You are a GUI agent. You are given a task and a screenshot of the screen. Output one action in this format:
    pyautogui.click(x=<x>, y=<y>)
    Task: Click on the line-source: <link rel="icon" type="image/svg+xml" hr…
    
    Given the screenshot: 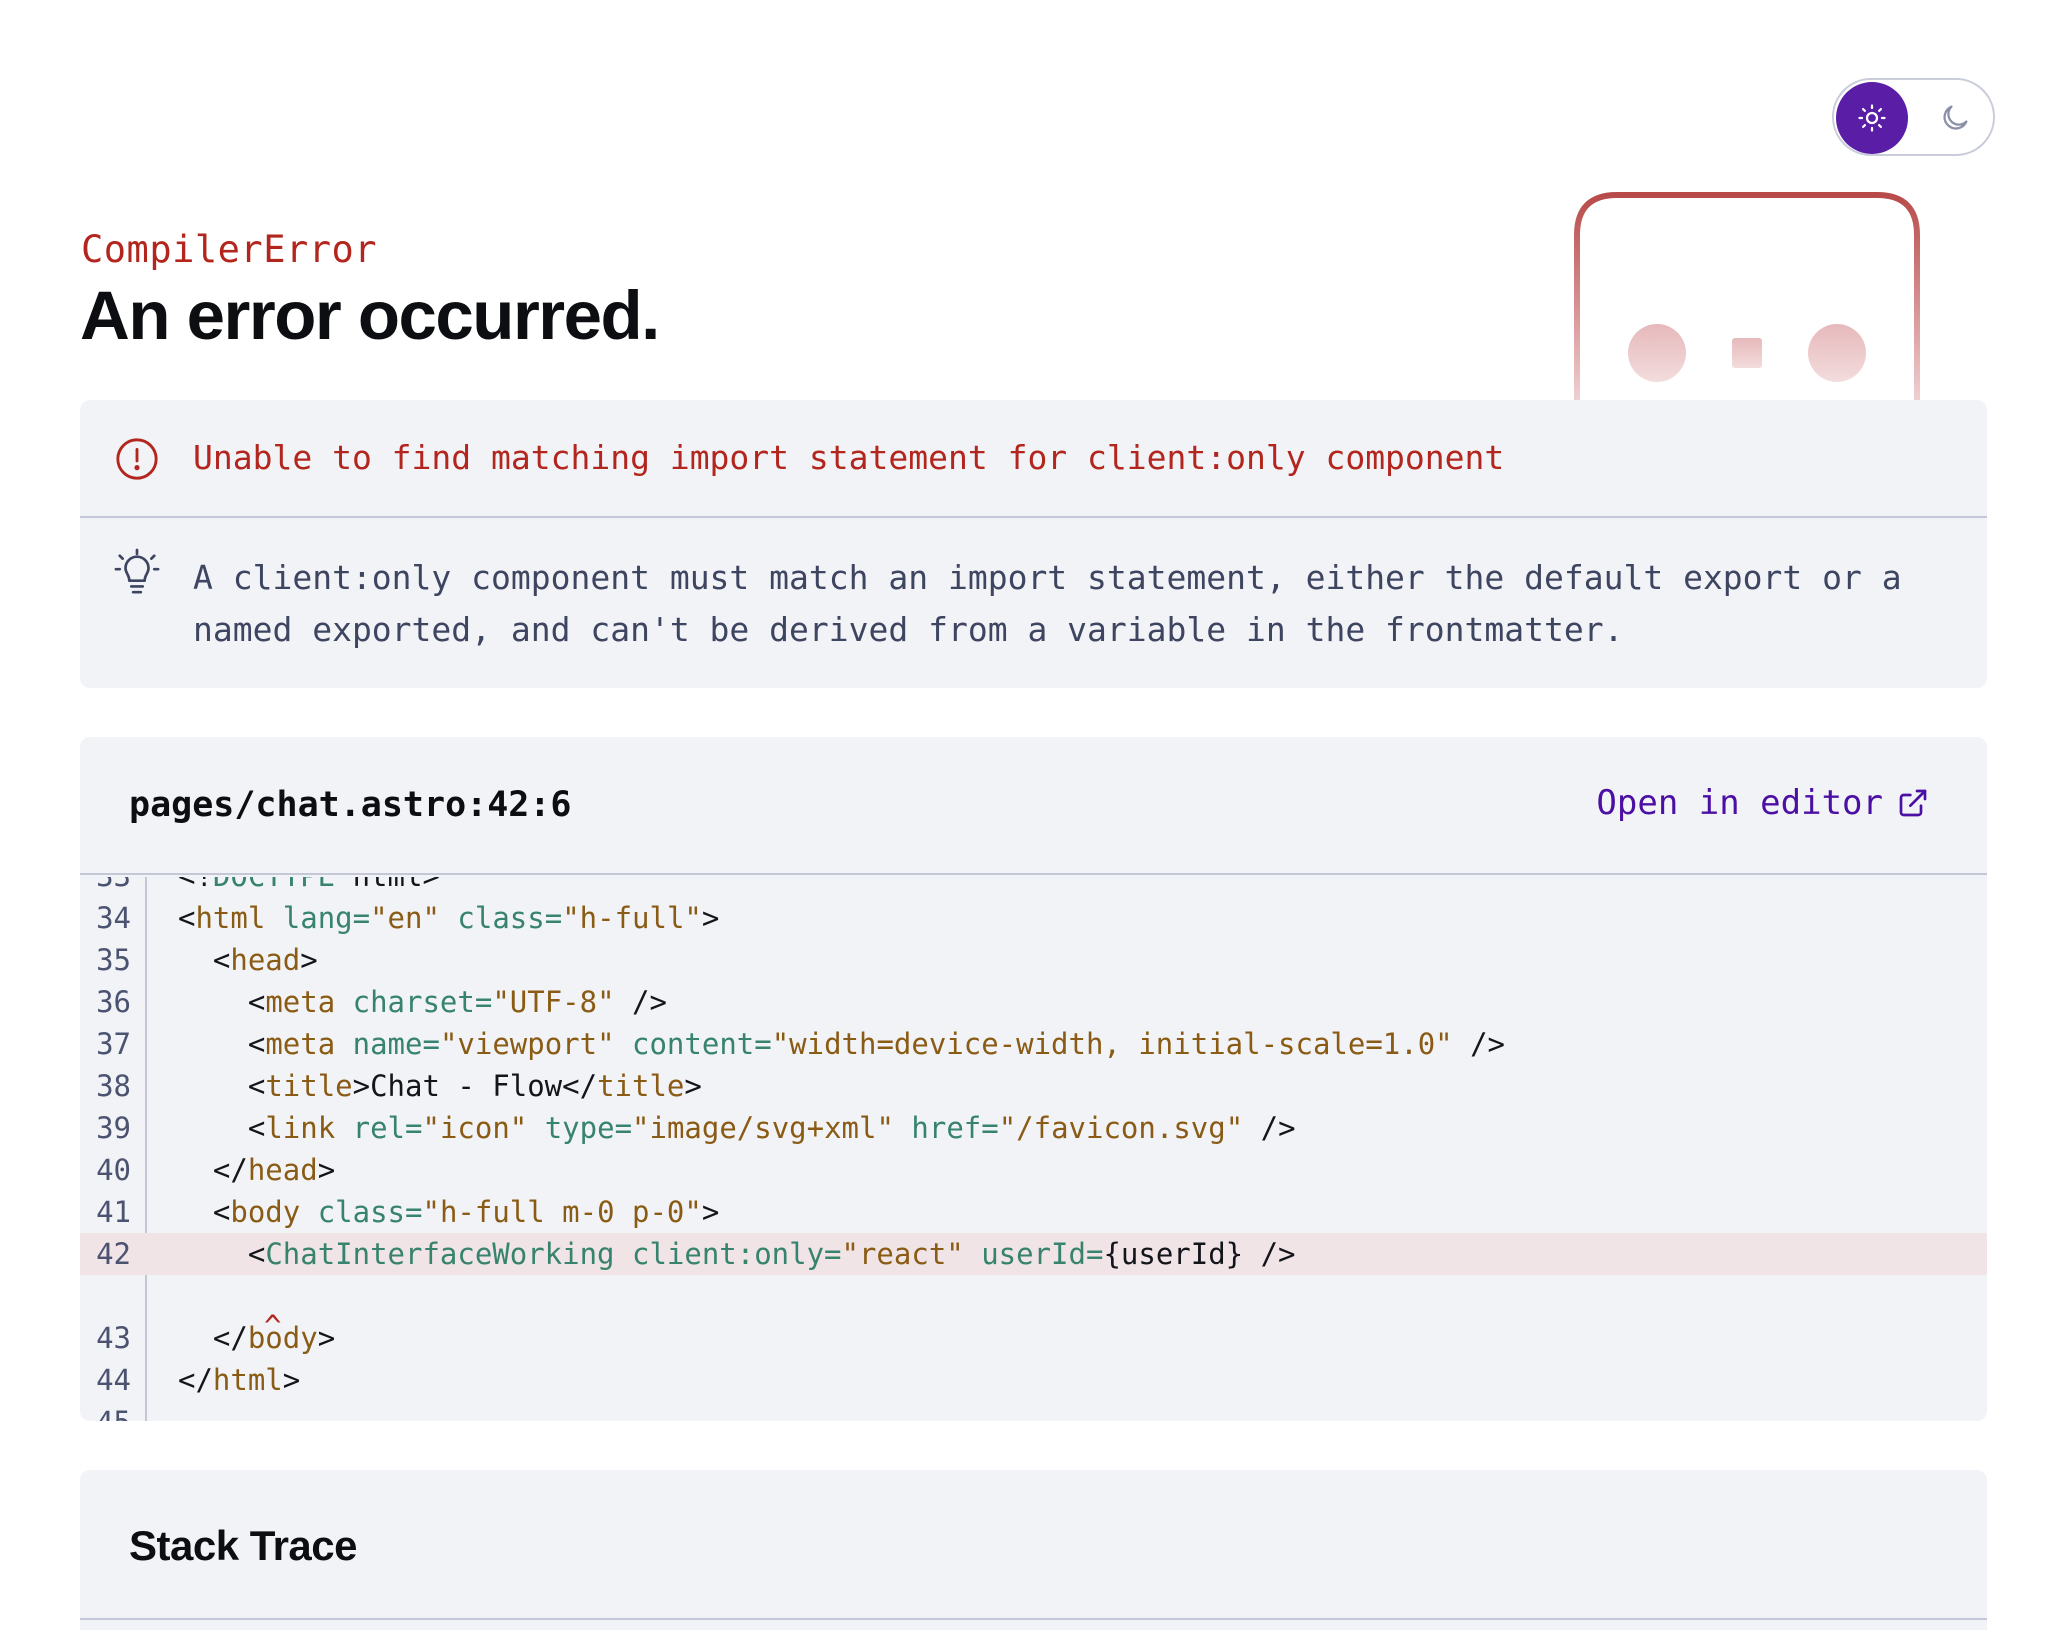 What is the action you would take?
    pyautogui.click(x=771, y=1128)
    